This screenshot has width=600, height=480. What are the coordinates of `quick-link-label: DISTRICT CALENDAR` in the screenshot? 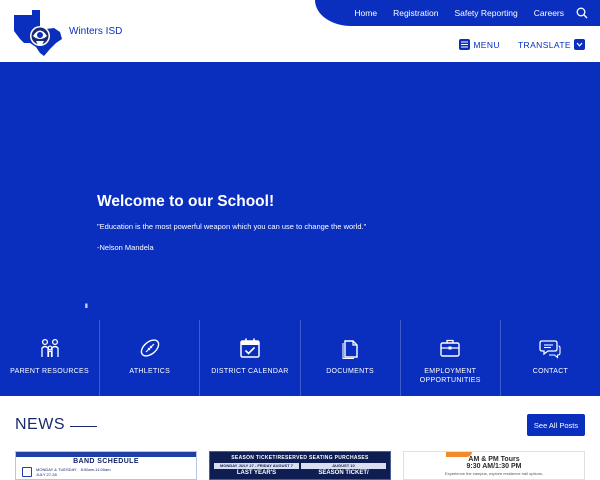 It's located at (250, 371).